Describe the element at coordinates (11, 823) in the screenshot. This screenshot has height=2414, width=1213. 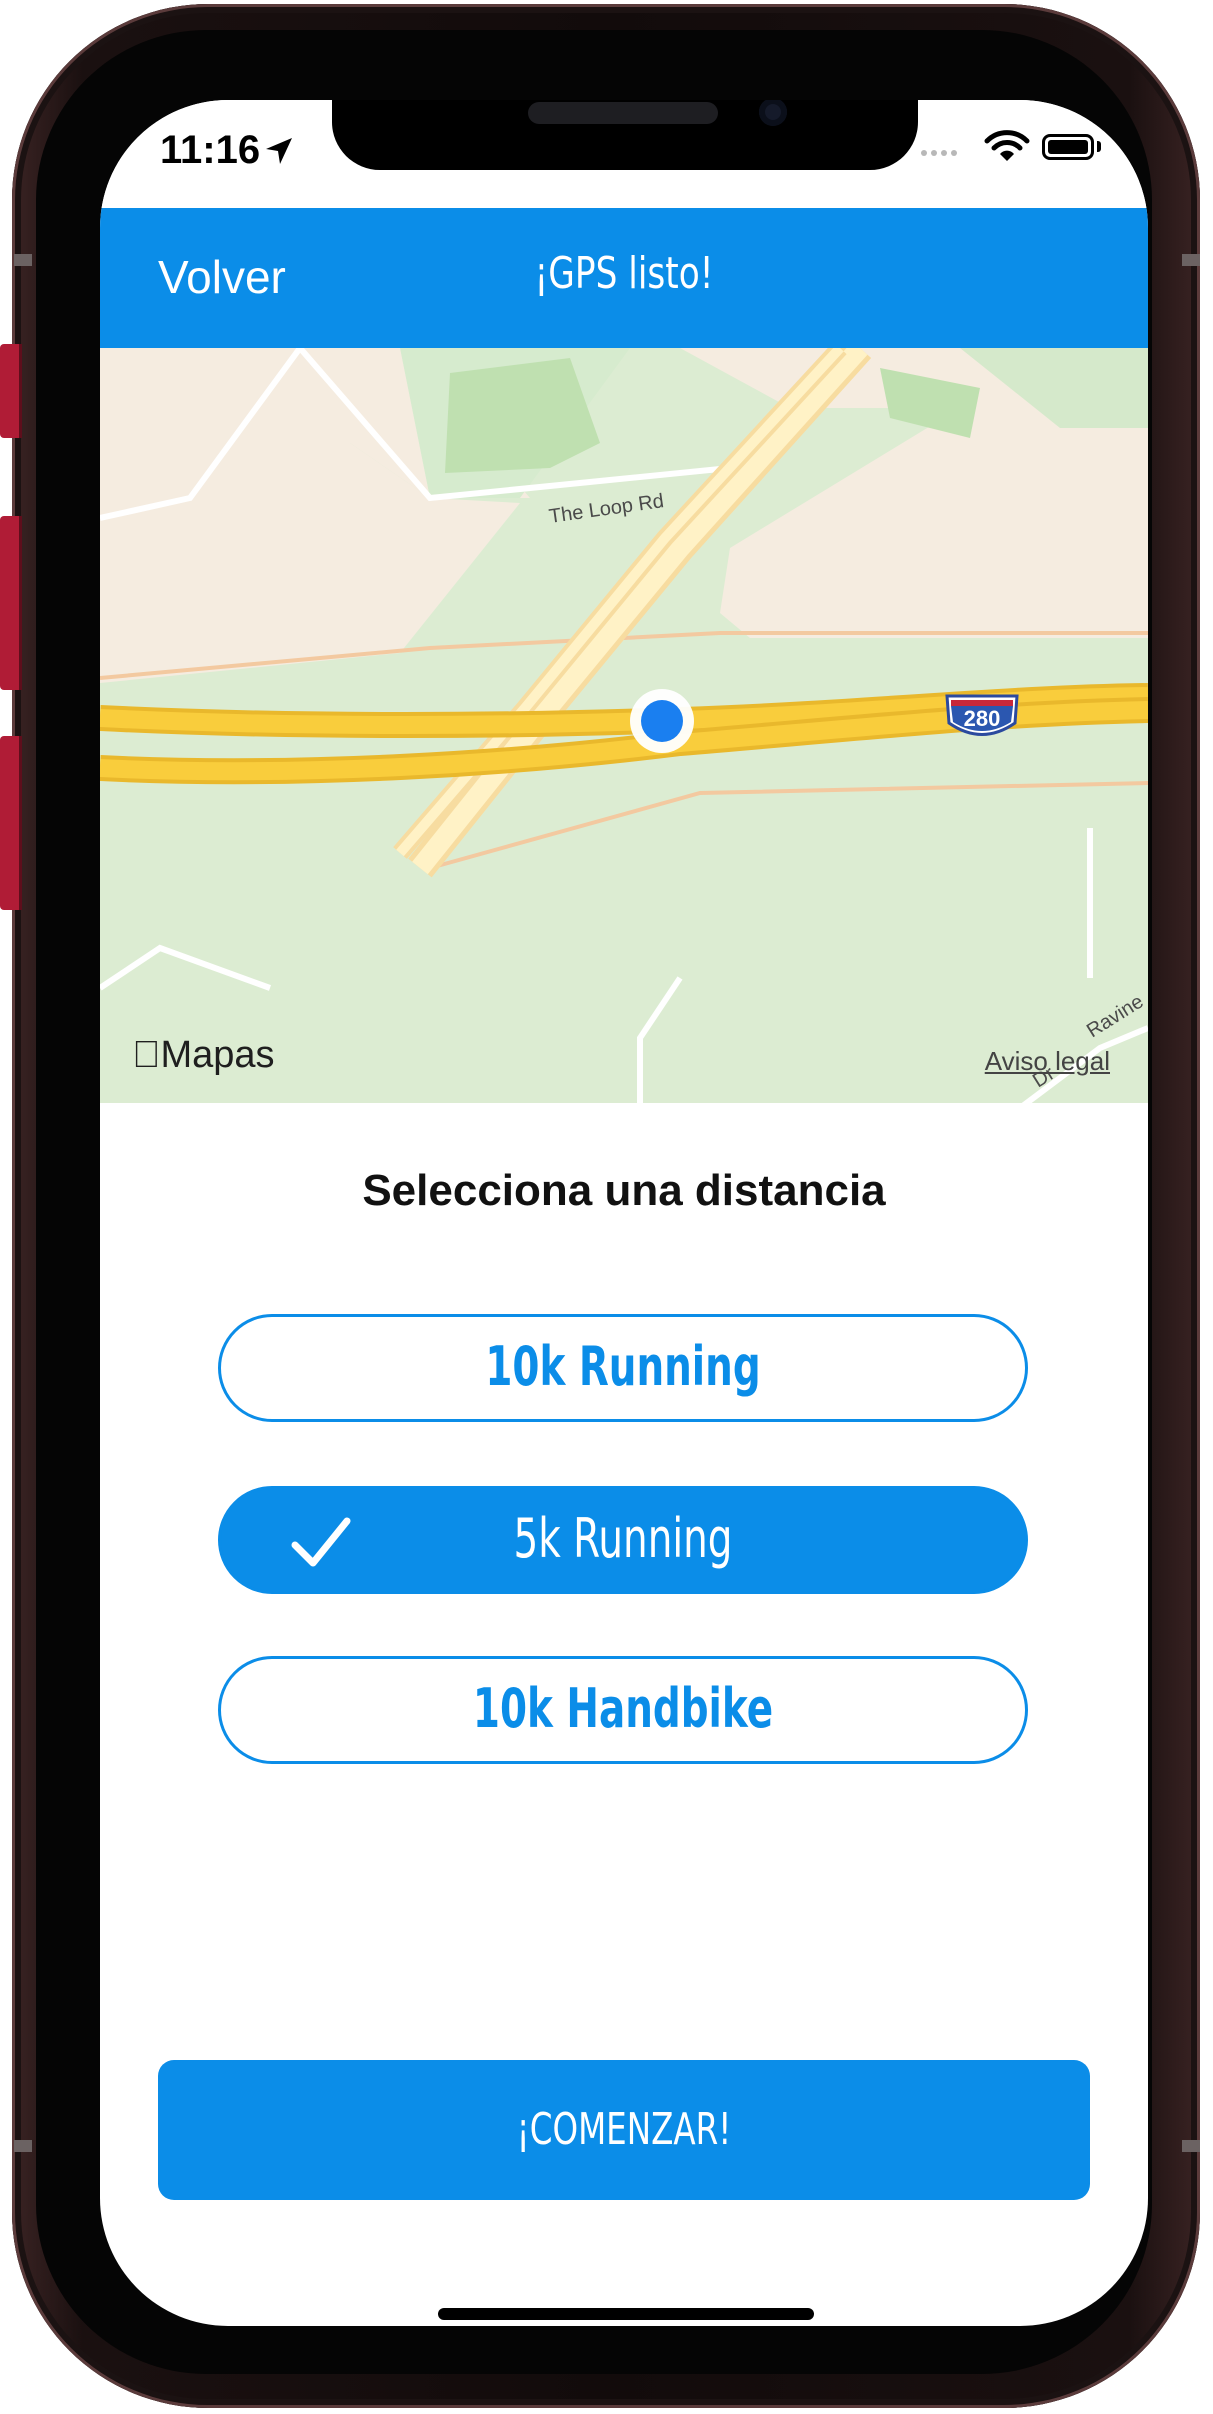
I see `volume-down-button` at that location.